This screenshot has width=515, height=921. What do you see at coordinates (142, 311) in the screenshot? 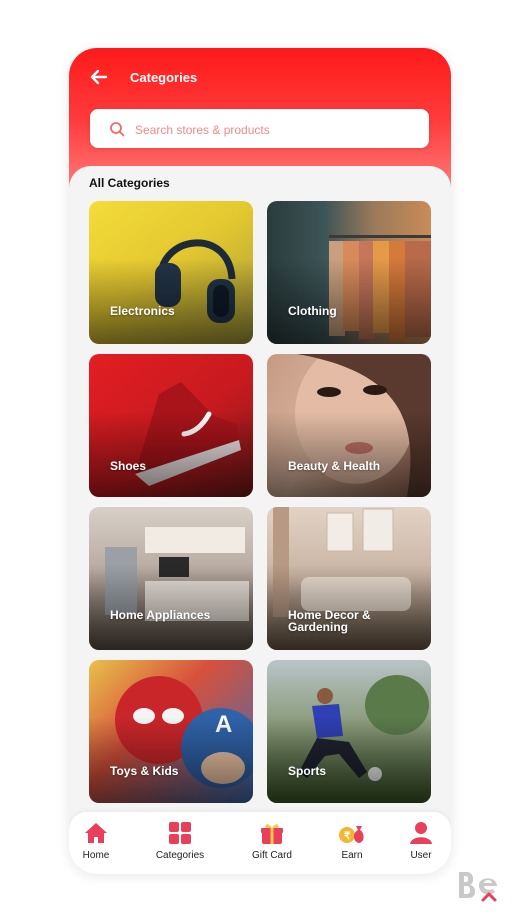
I see `category-label: Electronics` at bounding box center [142, 311].